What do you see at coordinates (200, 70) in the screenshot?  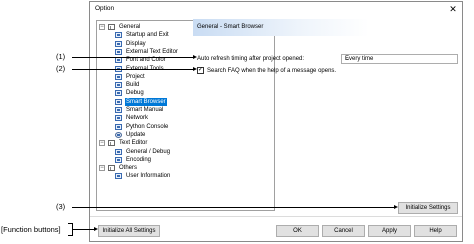 I see `search-faq-checkbox: ✓` at bounding box center [200, 70].